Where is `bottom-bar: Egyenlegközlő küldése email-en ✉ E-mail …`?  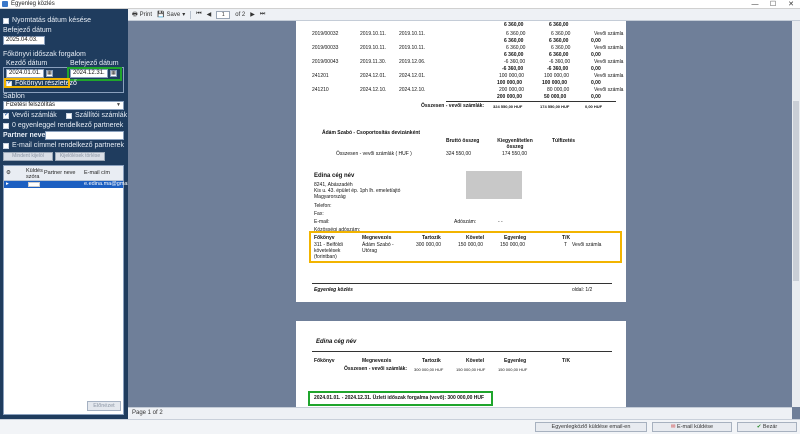
bottom-bar: Egyenlegközlő küldése email-en ✉ E-mail … is located at coordinates (400, 426).